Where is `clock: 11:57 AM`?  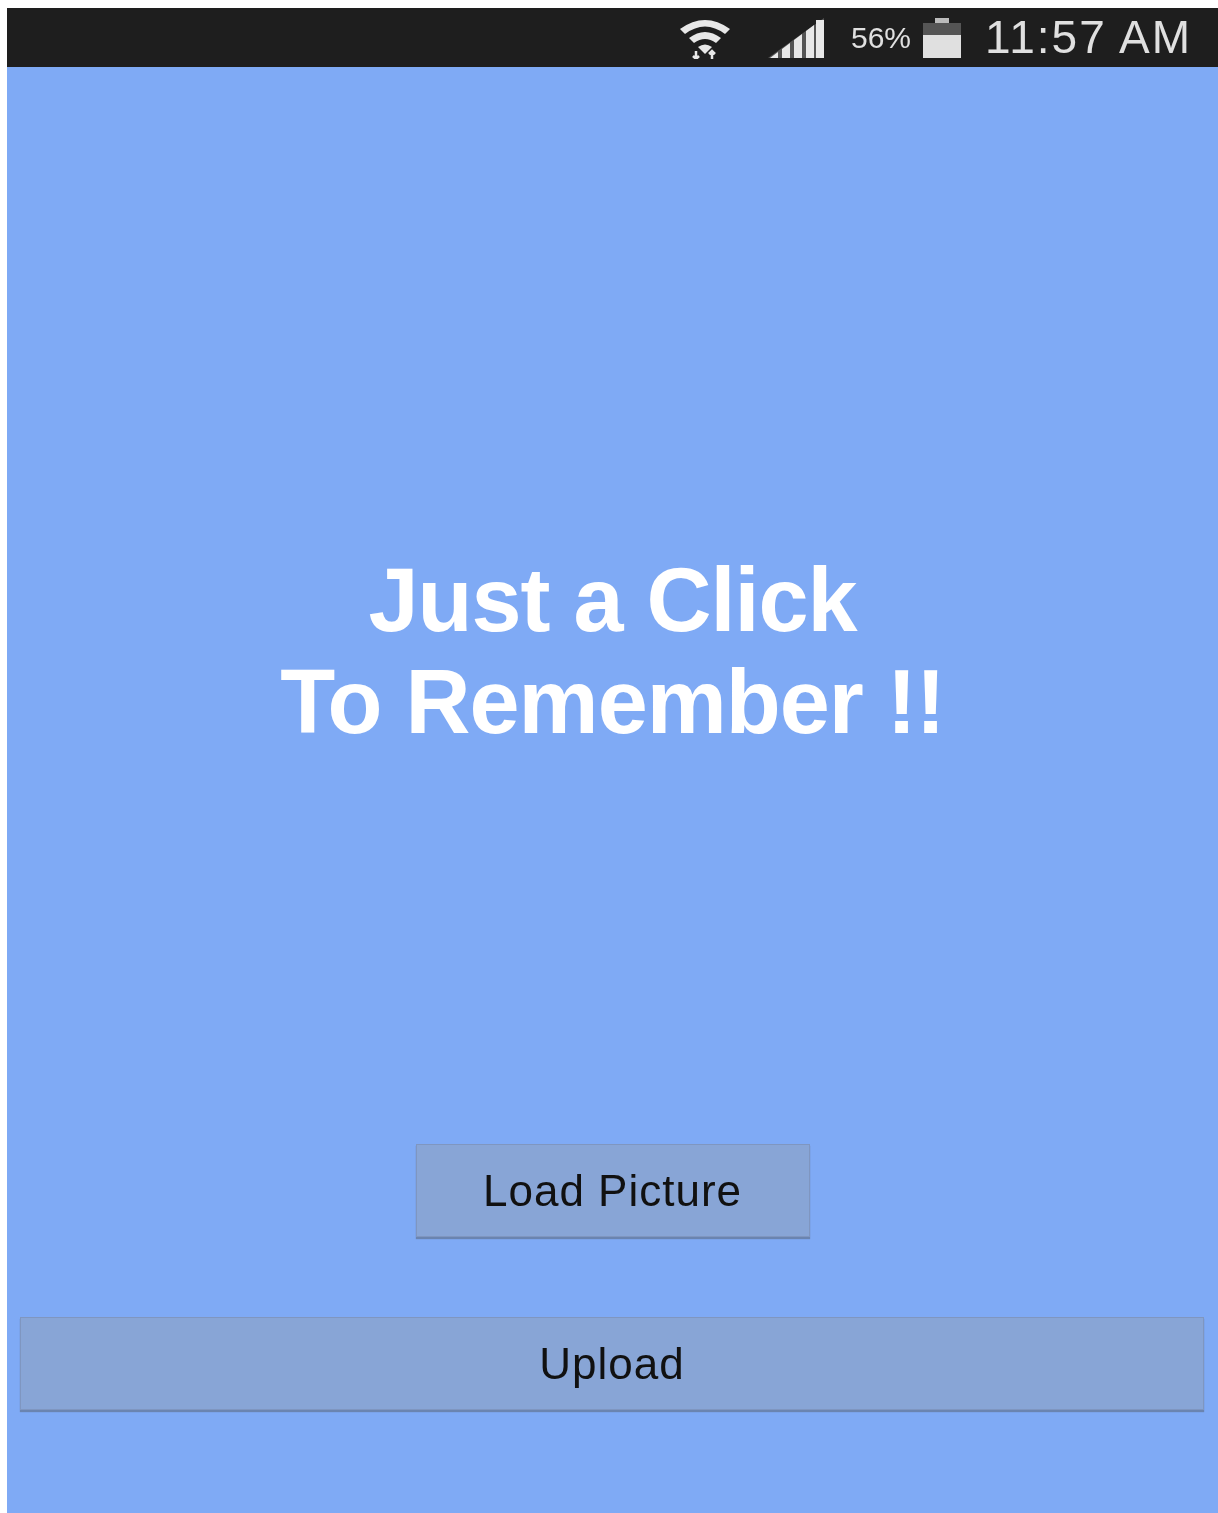
clock: 11:57 AM is located at coordinates (1088, 37).